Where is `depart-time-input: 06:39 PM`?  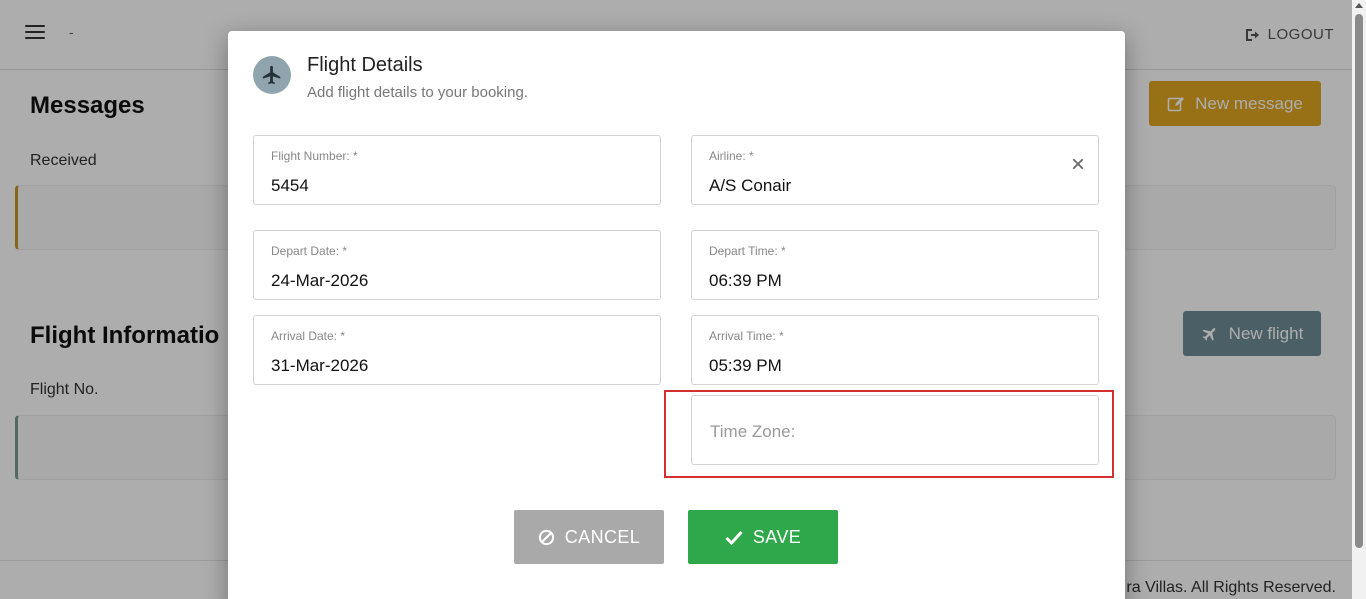 depart-time-input: 06:39 PM is located at coordinates (879, 281).